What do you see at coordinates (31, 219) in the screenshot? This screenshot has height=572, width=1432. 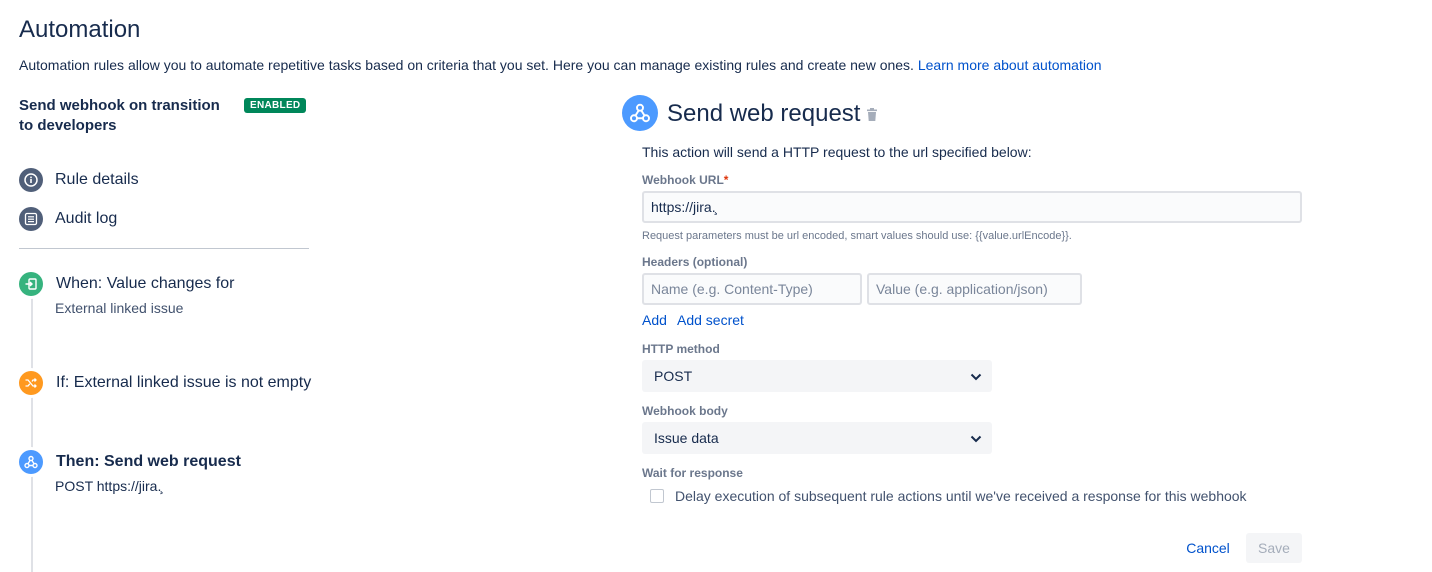 I see `list-icon` at bounding box center [31, 219].